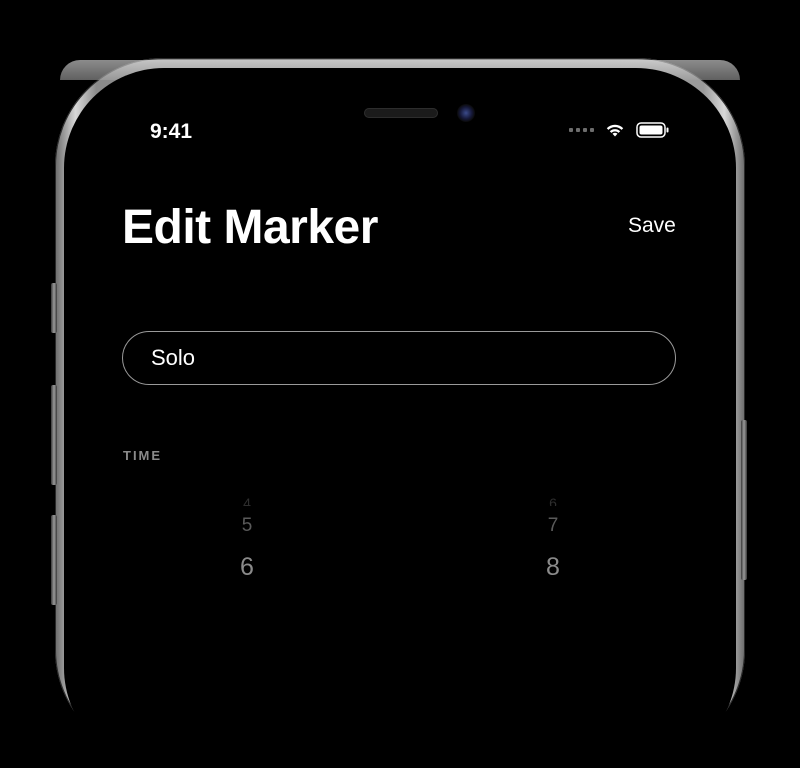  I want to click on time-picker-left-column: 4 5 6, so click(247, 538).